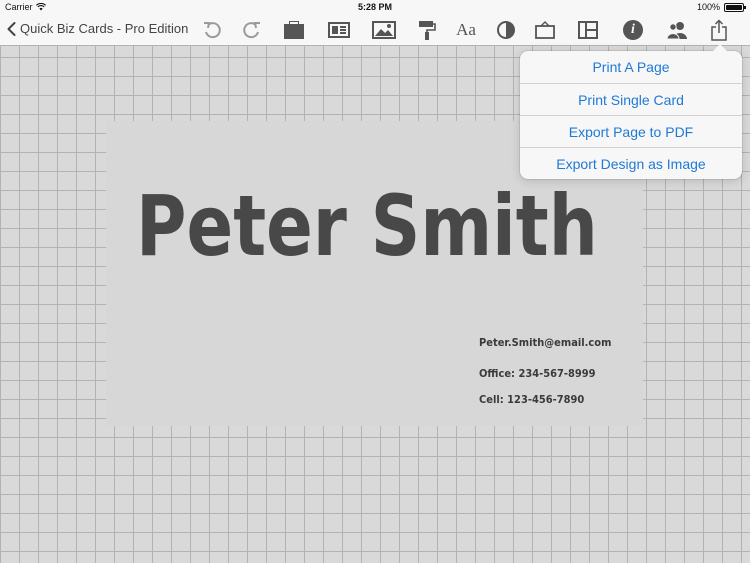 Image resolution: width=750 pixels, height=563 pixels. I want to click on share-button, so click(719, 30).